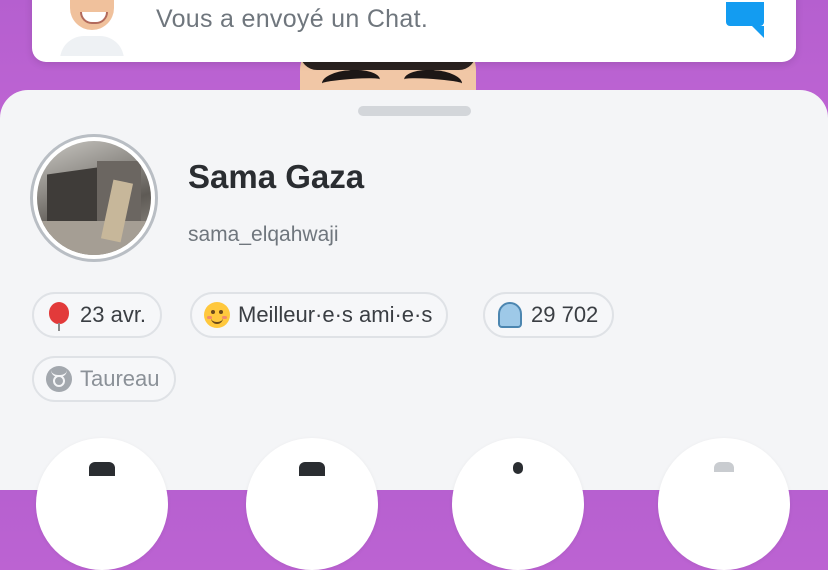 The width and height of the screenshot is (828, 570). I want to click on chat-notification: Vous a envoyé un Chat., so click(414, 31).